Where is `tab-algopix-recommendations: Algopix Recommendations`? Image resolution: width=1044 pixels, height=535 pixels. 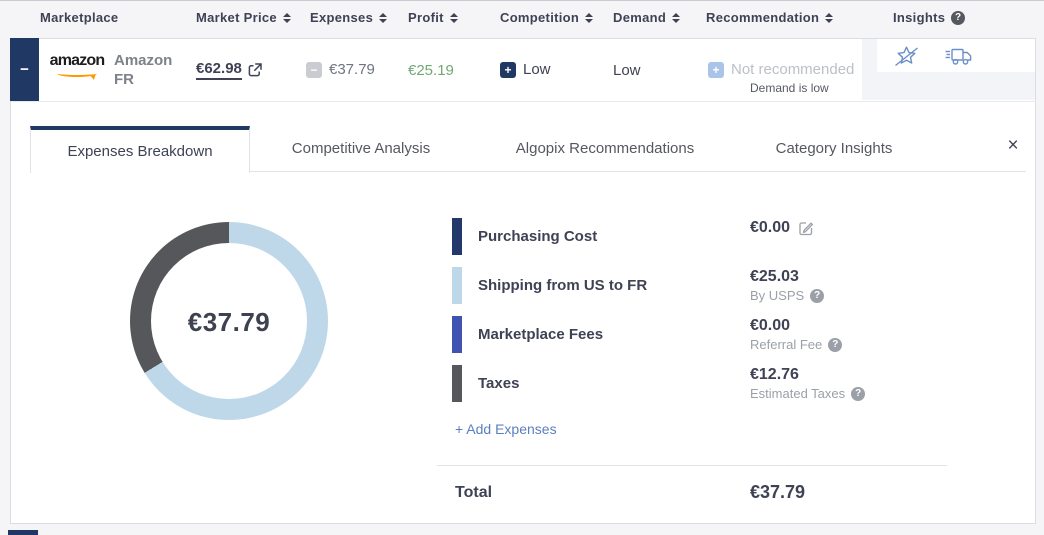 tab-algopix-recommendations: Algopix Recommendations is located at coordinates (605, 148).